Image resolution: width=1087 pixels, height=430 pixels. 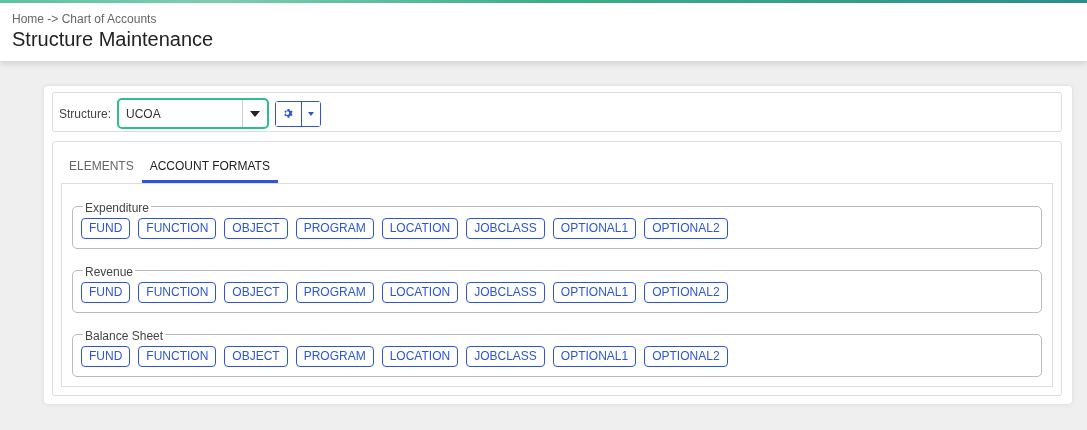 I want to click on group-legend: Balance Sheet, so click(x=124, y=336).